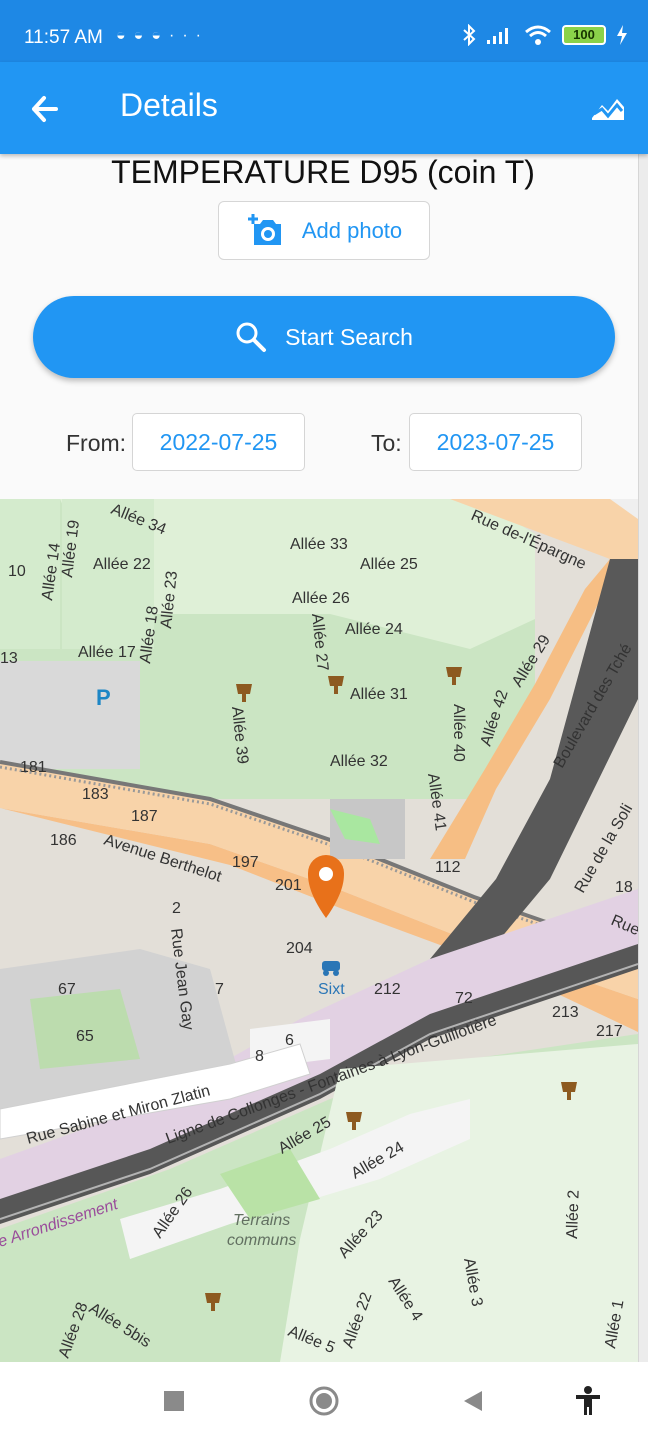  What do you see at coordinates (251, 337) in the screenshot?
I see `search-icon` at bounding box center [251, 337].